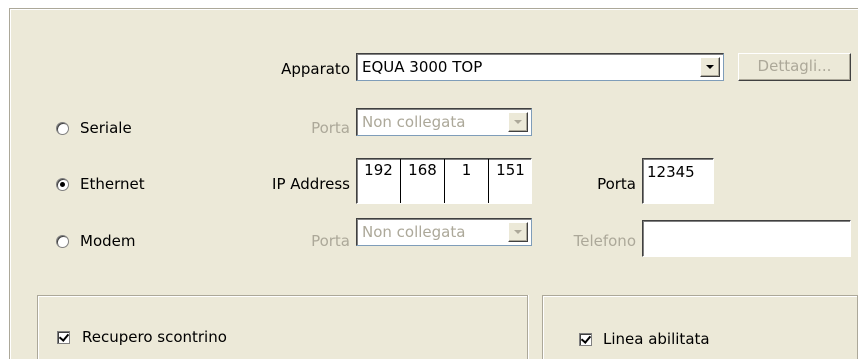  Describe the element at coordinates (330, 128) in the screenshot. I see `serial-port-label: Porta` at that location.